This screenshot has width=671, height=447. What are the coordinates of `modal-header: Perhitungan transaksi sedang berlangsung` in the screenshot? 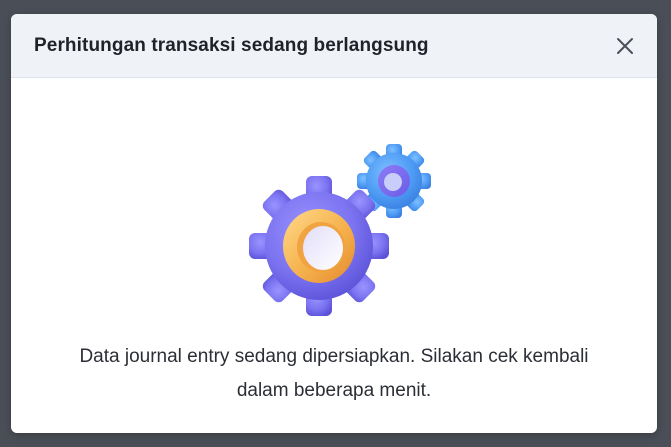 It's located at (334, 46).